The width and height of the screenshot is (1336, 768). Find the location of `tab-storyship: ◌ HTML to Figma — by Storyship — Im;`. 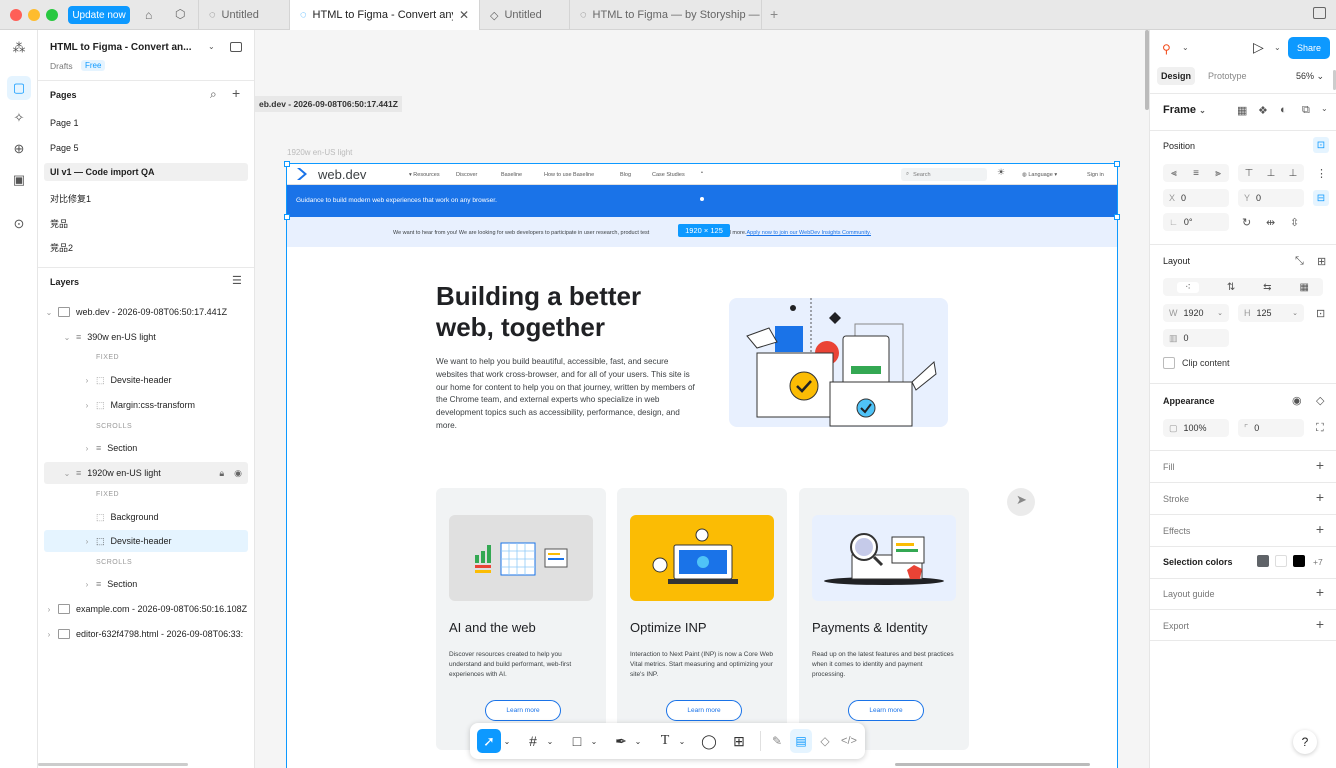

tab-storyship: ◌ HTML to Figma — by Storyship — Im; is located at coordinates (666, 15).